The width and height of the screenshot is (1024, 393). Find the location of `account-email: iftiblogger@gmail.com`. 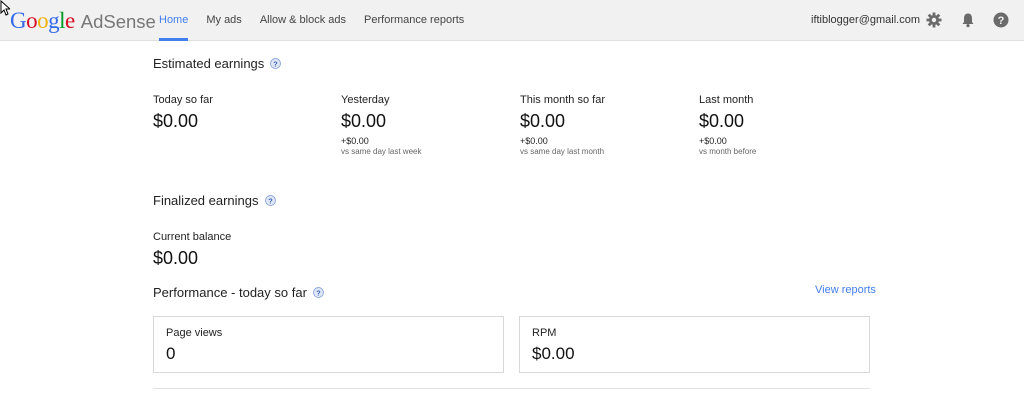

account-email: iftiblogger@gmail.com is located at coordinates (865, 20).